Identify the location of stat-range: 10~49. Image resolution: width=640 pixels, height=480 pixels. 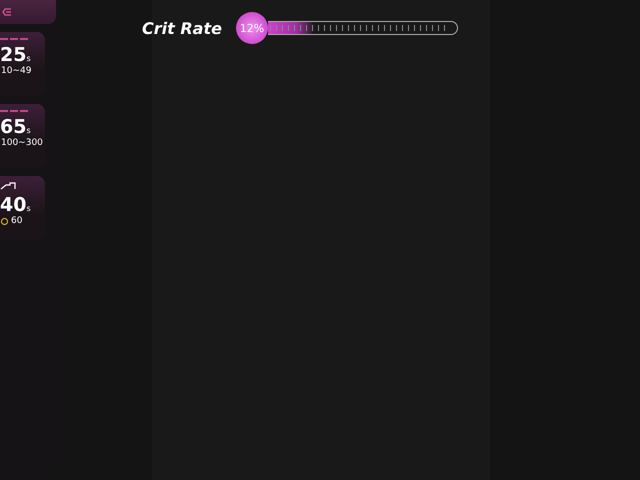
(16, 71).